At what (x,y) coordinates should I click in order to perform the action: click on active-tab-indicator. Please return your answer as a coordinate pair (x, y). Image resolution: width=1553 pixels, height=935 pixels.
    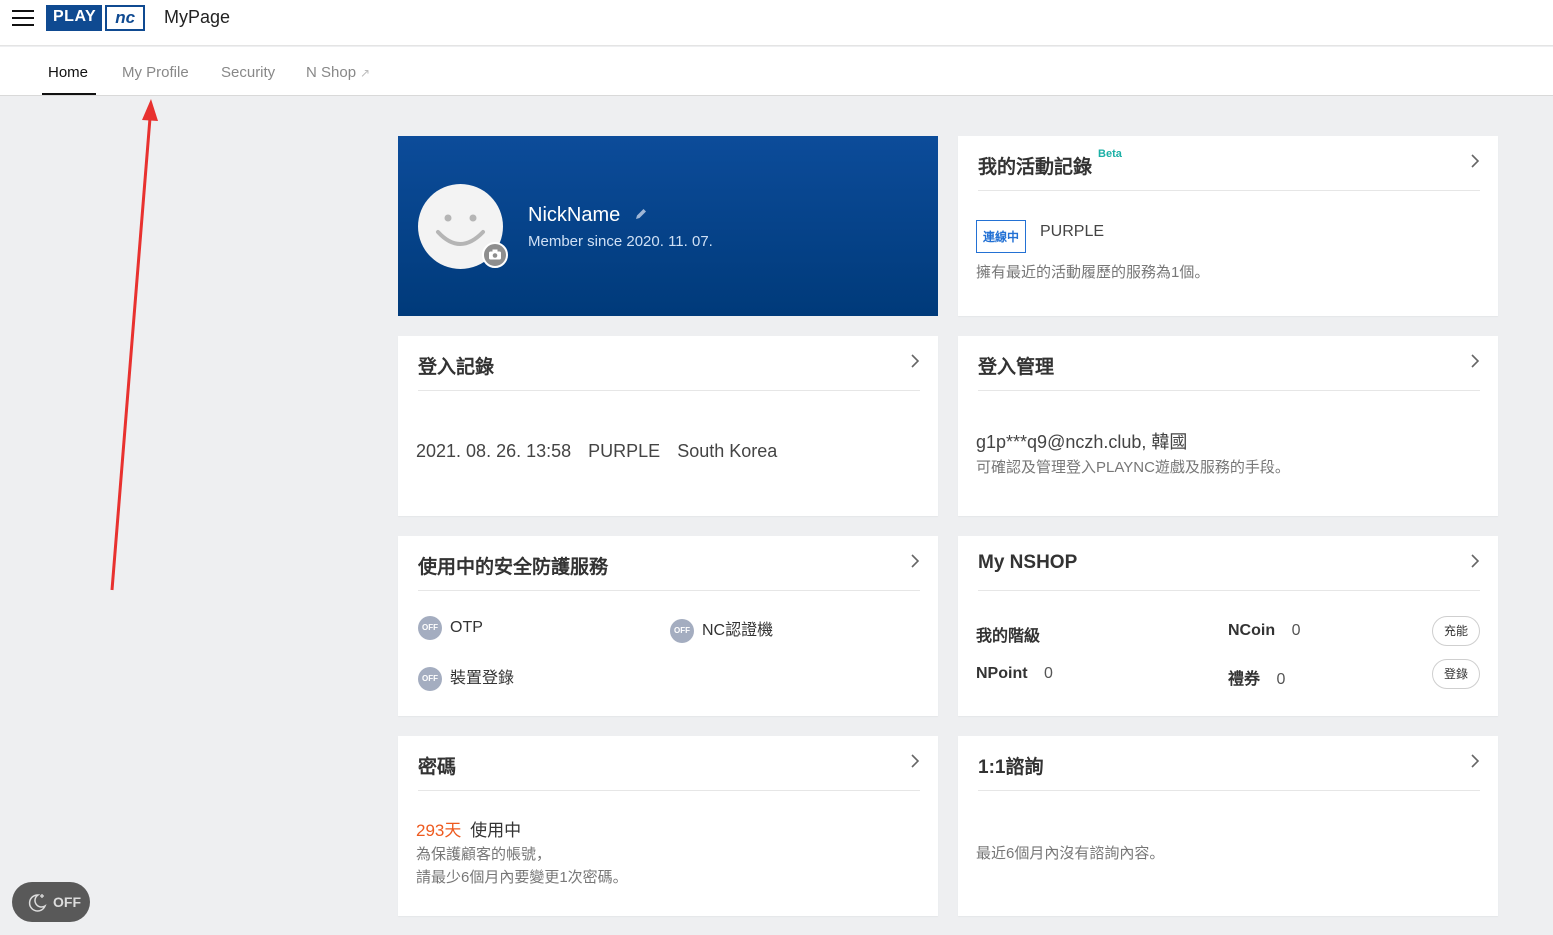
    Looking at the image, I should click on (69, 94).